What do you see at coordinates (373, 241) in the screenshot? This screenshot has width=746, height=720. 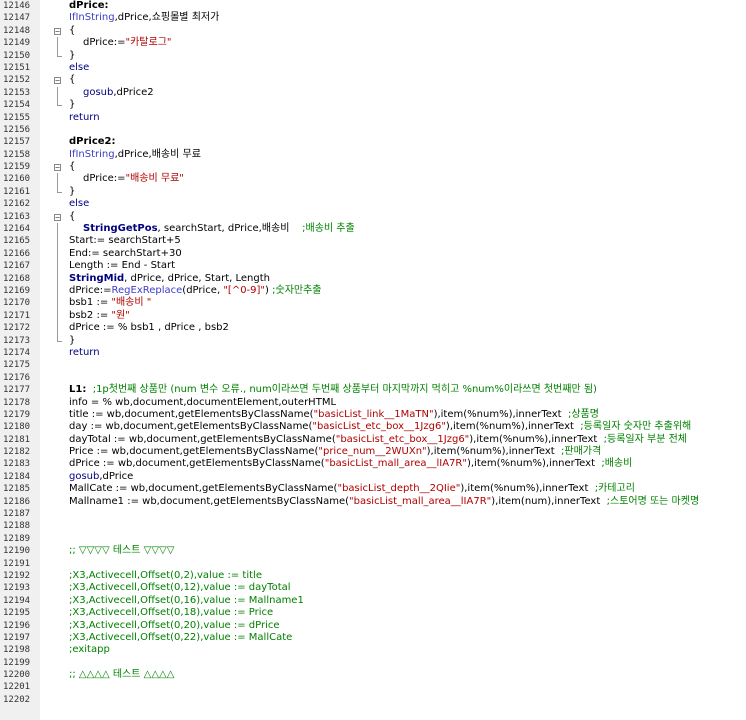 I see `code-line: 12165 Start:= searchStart+5` at bounding box center [373, 241].